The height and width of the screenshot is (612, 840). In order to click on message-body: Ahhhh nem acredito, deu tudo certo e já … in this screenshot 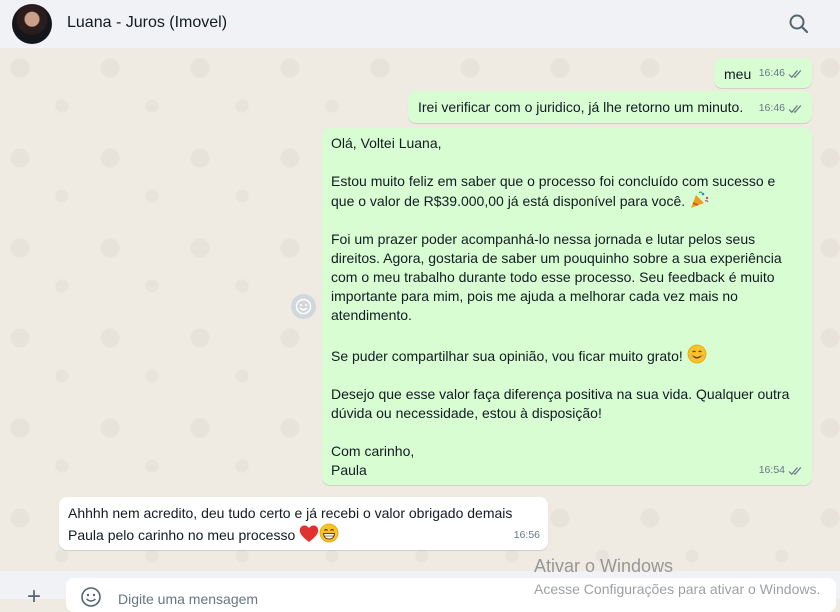, I will do `click(303, 524)`.